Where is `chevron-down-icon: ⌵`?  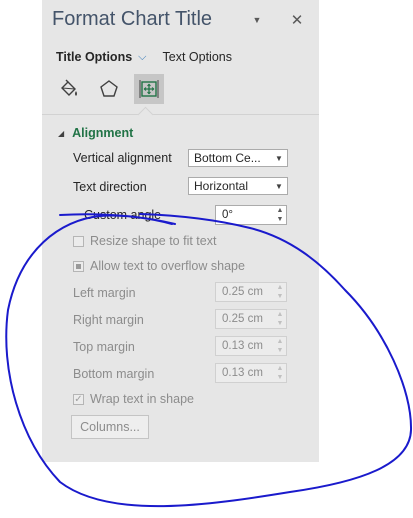 chevron-down-icon: ⌵ is located at coordinates (142, 57).